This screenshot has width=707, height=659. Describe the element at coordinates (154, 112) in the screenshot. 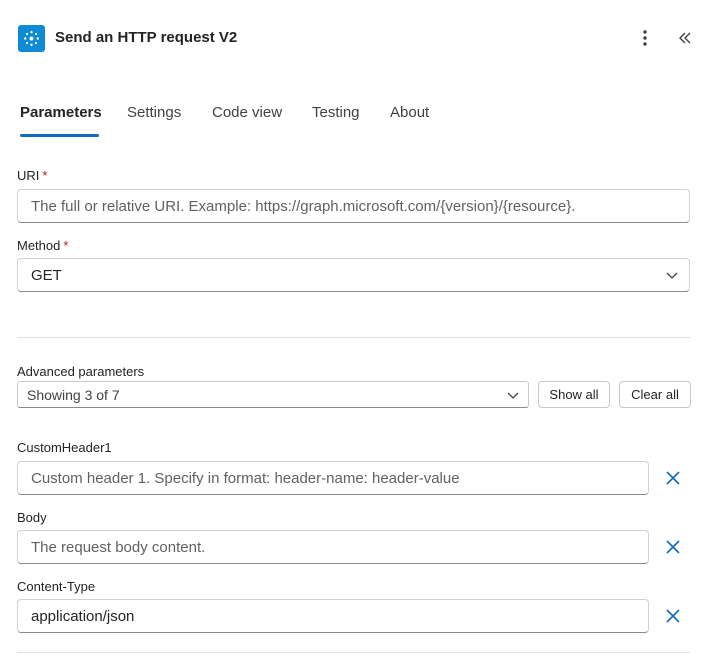

I see `tab-label: Settings` at that location.